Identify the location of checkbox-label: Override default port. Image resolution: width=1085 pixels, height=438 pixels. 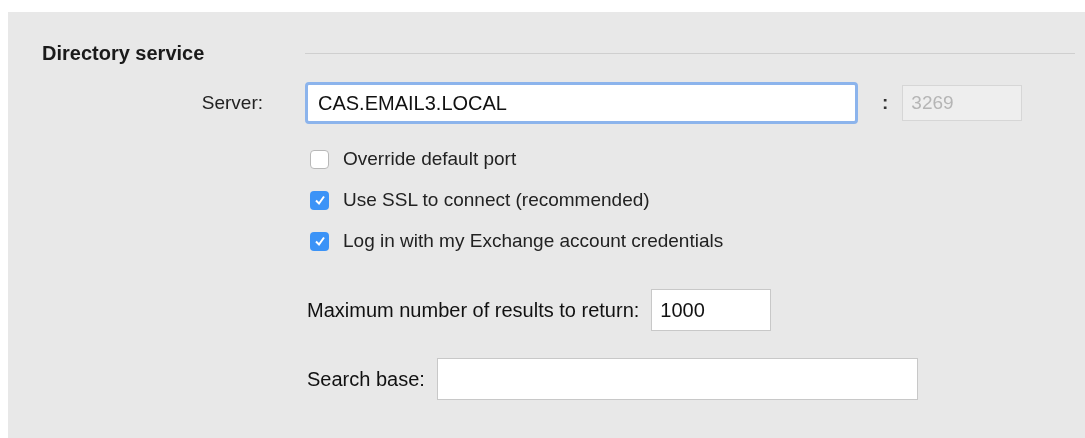
(430, 158).